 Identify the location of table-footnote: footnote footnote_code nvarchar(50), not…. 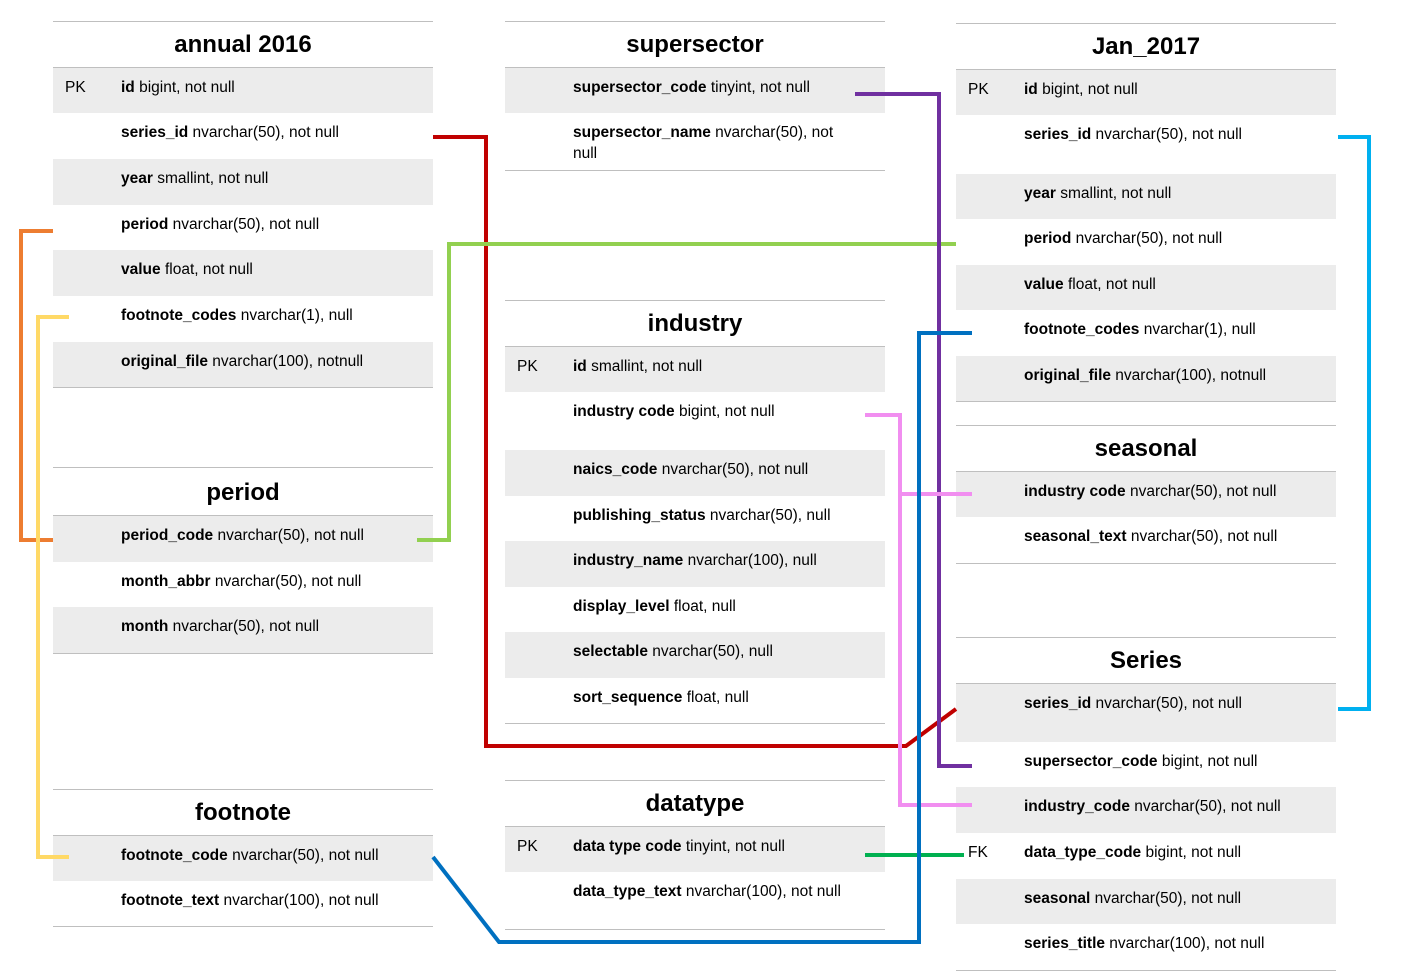
(243, 858).